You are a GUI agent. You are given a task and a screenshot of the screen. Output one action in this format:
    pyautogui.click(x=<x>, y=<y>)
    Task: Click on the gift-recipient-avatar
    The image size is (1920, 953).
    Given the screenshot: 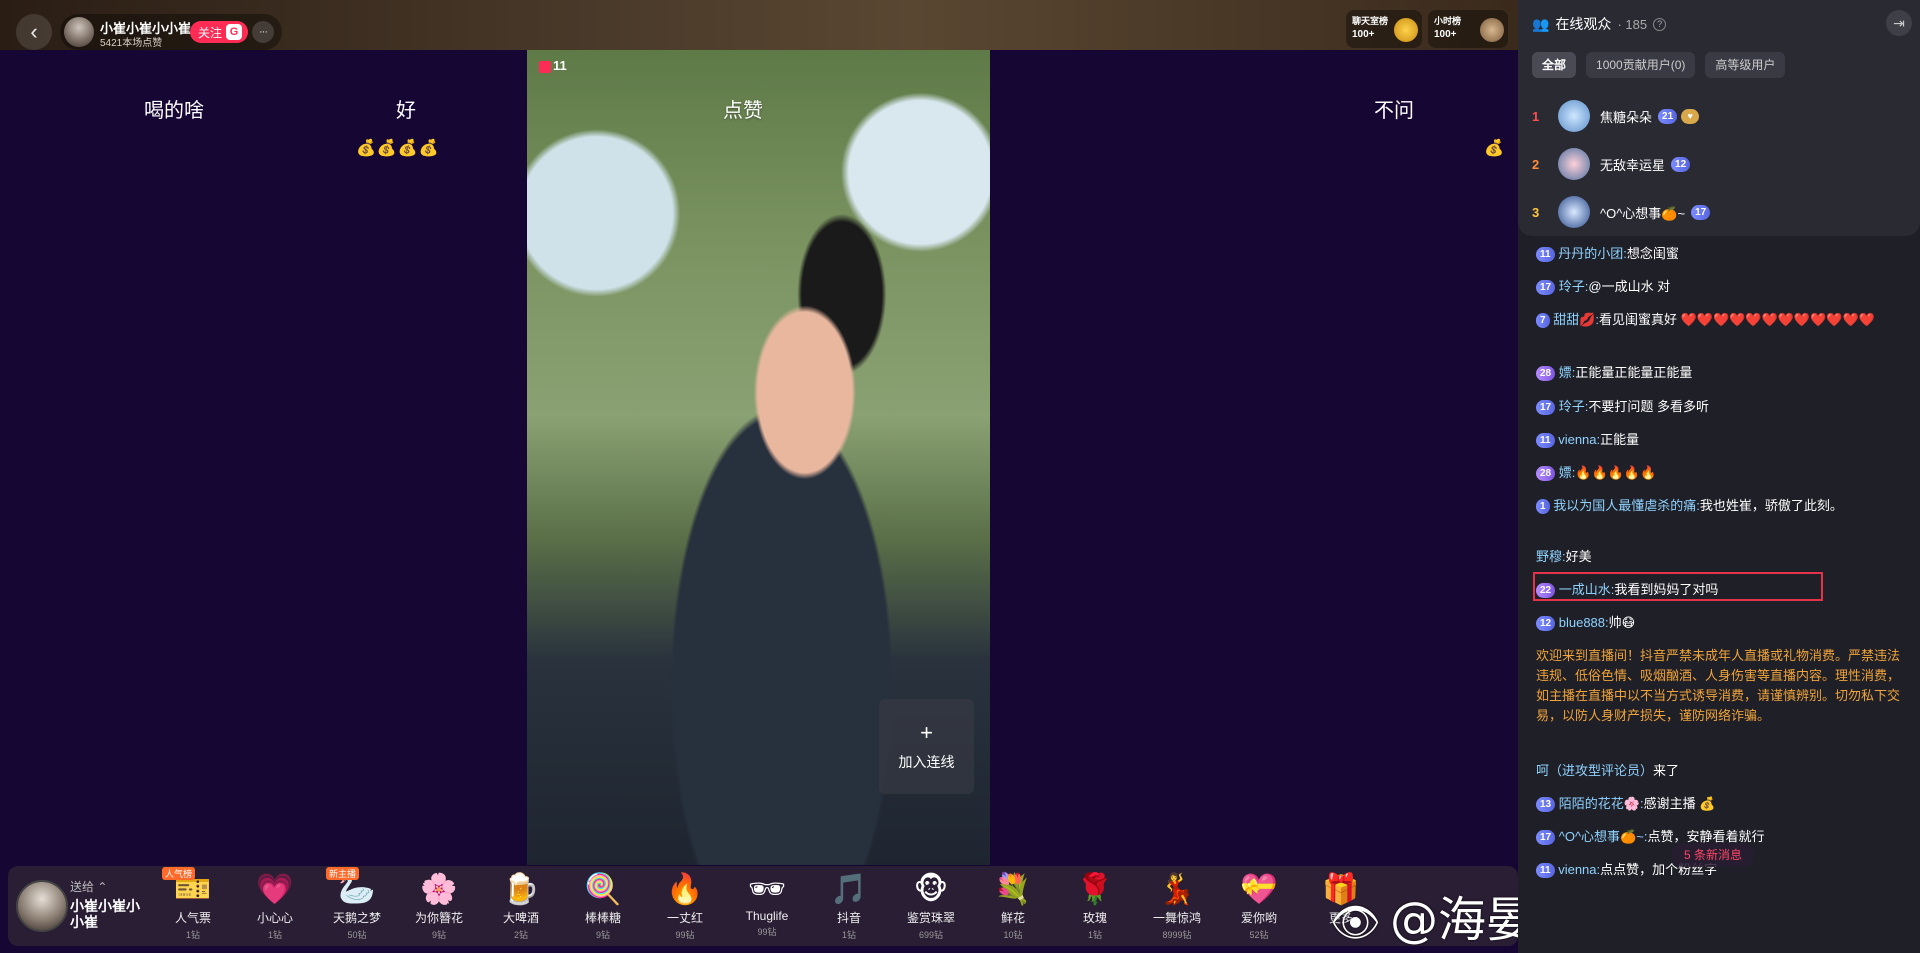 What is the action you would take?
    pyautogui.click(x=42, y=906)
    